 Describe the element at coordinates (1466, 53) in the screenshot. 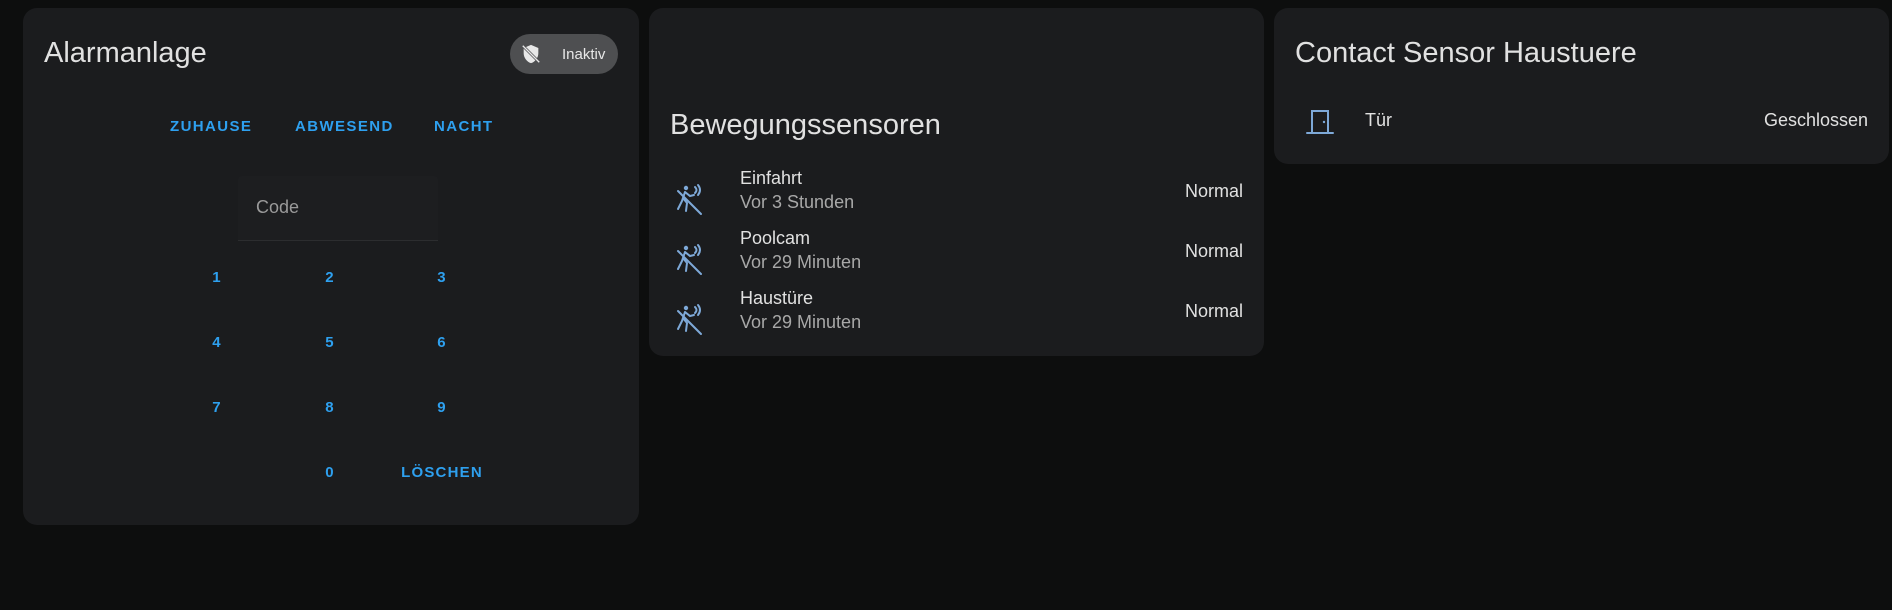

I see `contact-card-title: Contact Sensor Haustuere` at that location.